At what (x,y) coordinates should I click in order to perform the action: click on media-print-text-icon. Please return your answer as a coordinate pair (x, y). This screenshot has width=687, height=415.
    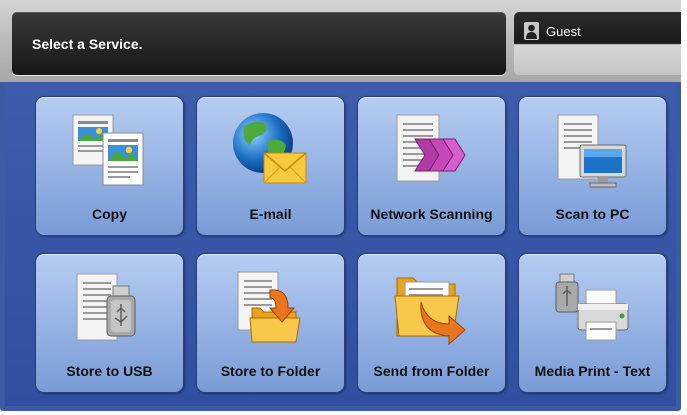
    Looking at the image, I should click on (592, 307).